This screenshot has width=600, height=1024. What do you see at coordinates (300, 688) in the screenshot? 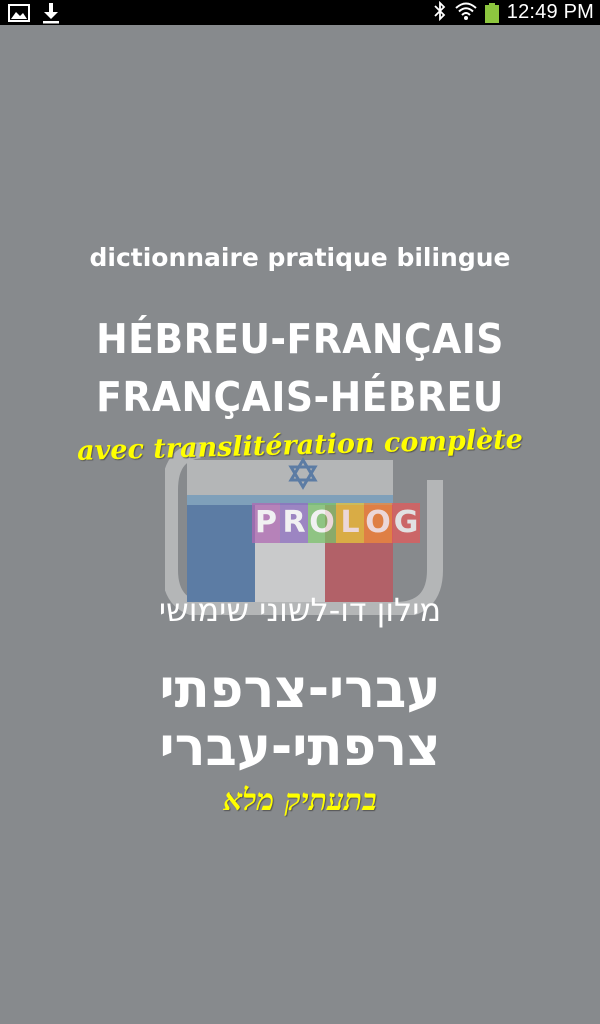
I see `title-hebrew-line-1: עברי-צרפתי` at bounding box center [300, 688].